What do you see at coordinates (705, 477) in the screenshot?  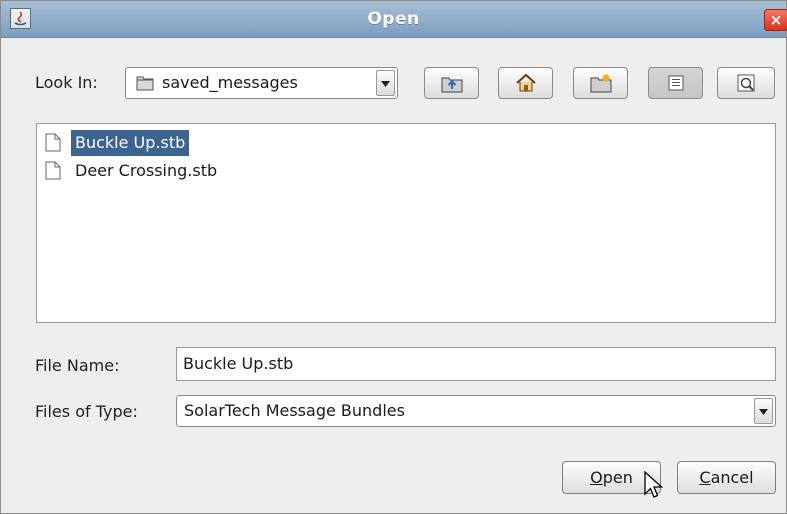 I see `cancel-mnemonic: C` at bounding box center [705, 477].